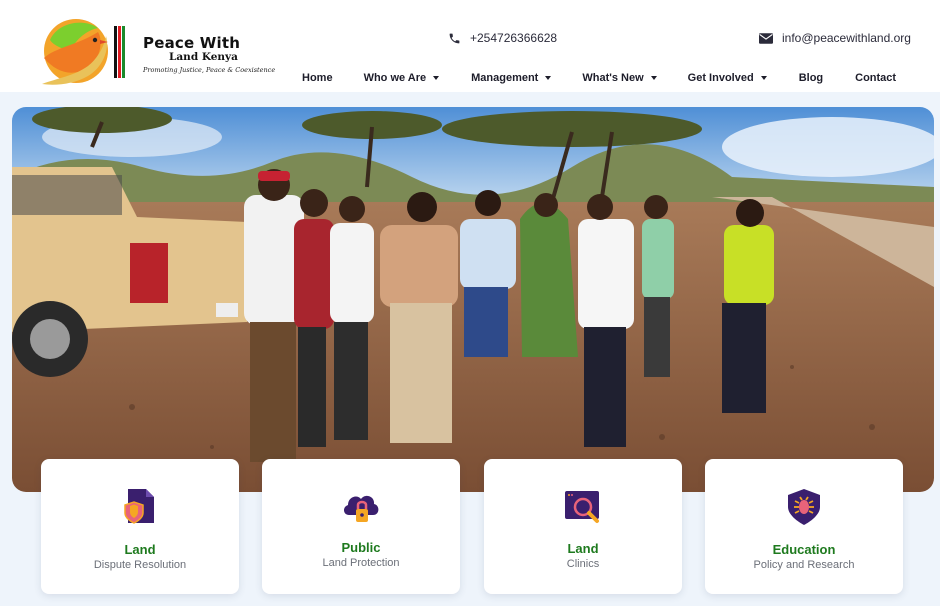 The width and height of the screenshot is (940, 606). I want to click on nav-home: Home, so click(317, 78).